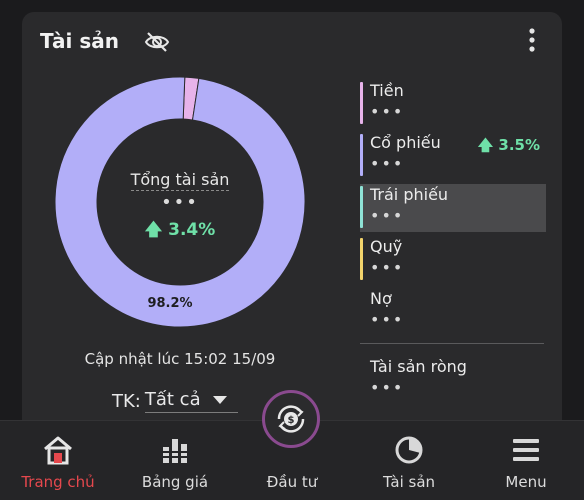  Describe the element at coordinates (532, 40) in the screenshot. I see `more-options-icon` at that location.